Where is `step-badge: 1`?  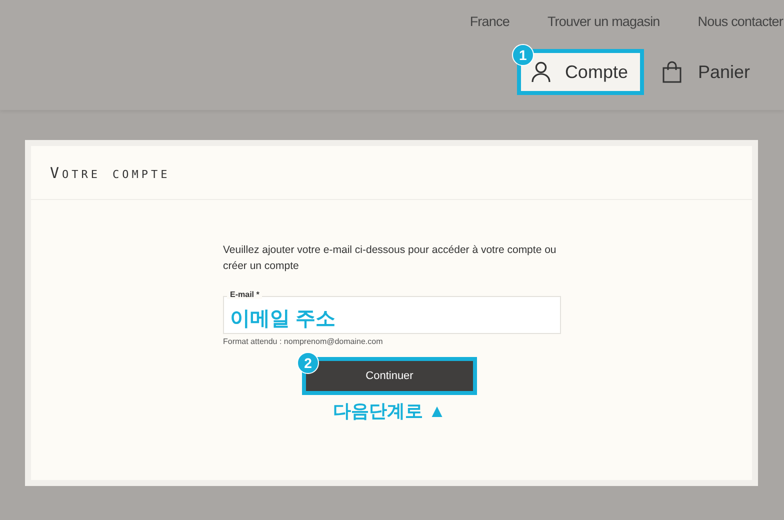
step-badge: 1 is located at coordinates (523, 55).